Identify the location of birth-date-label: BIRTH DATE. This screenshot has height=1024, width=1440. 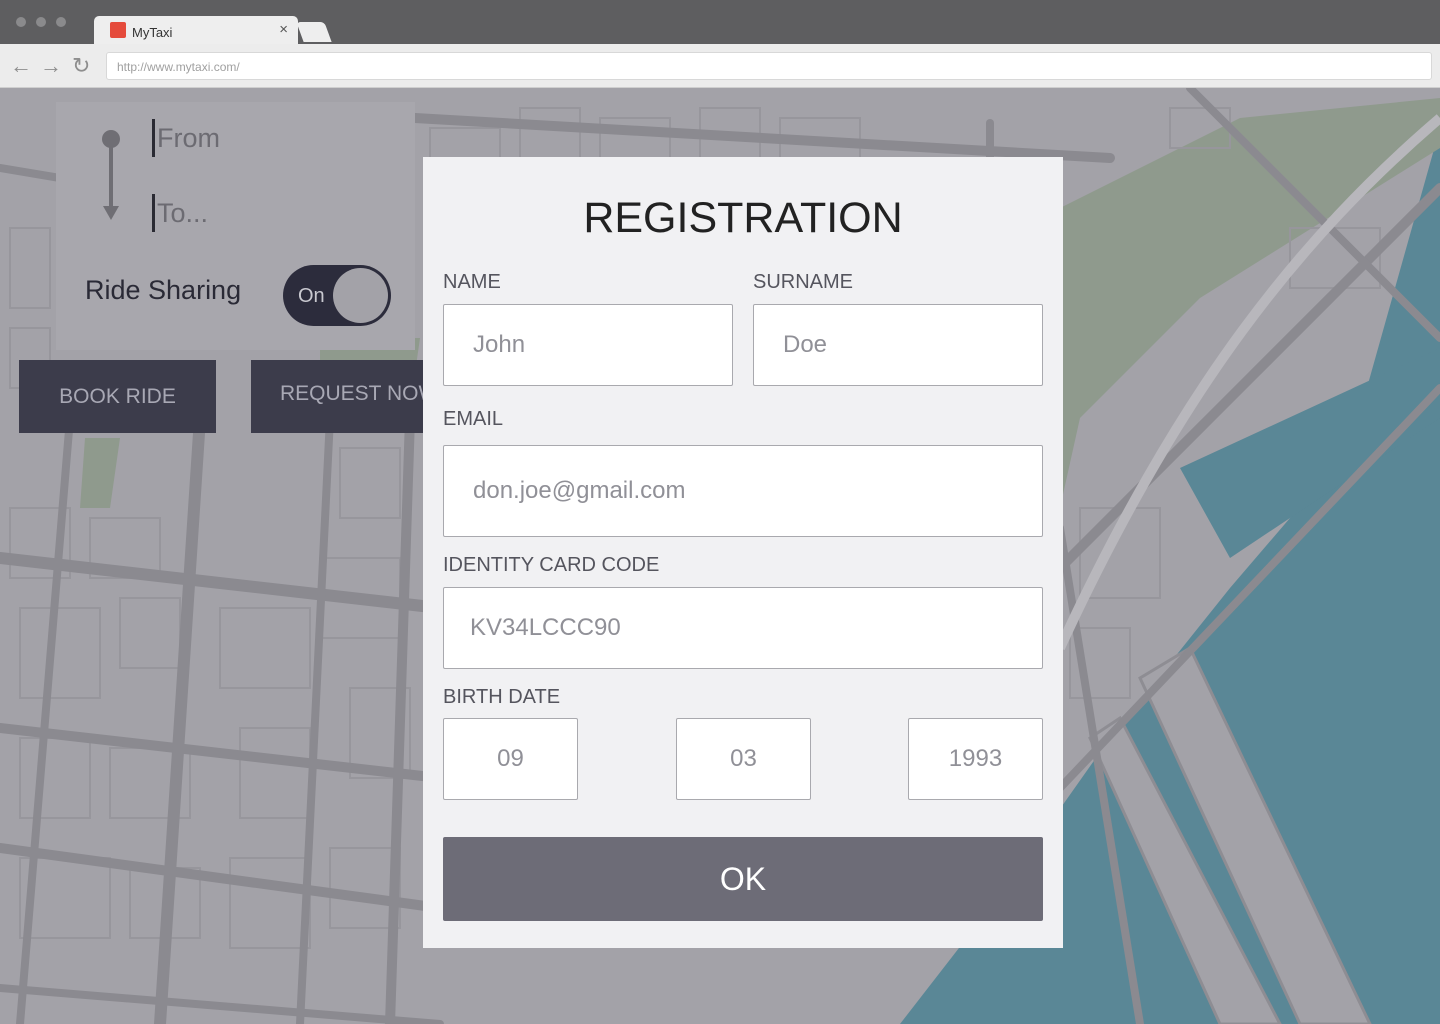
(502, 697).